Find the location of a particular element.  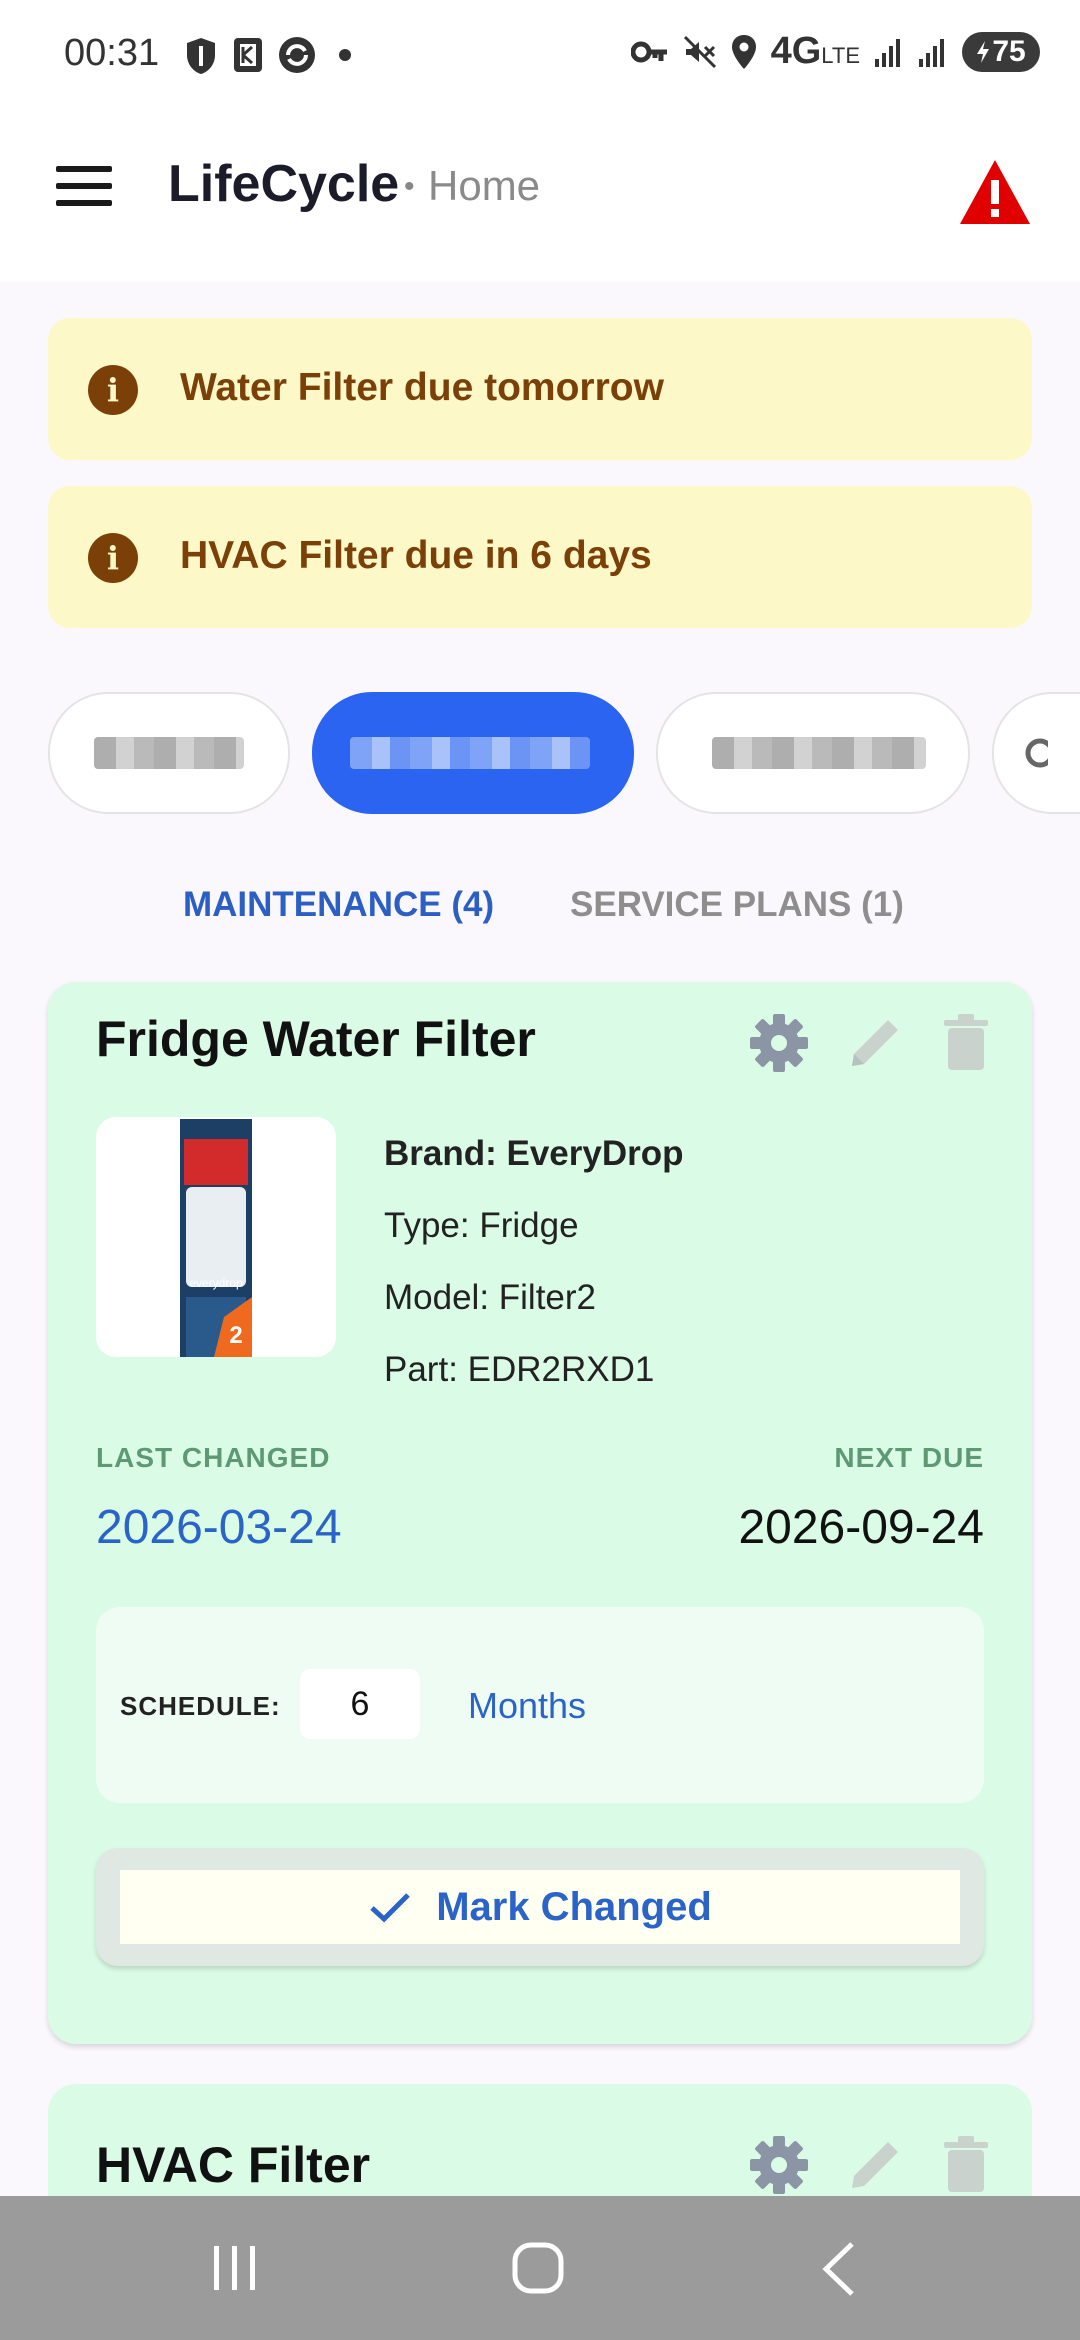

charging-bolt-icon is located at coordinates (983, 51).